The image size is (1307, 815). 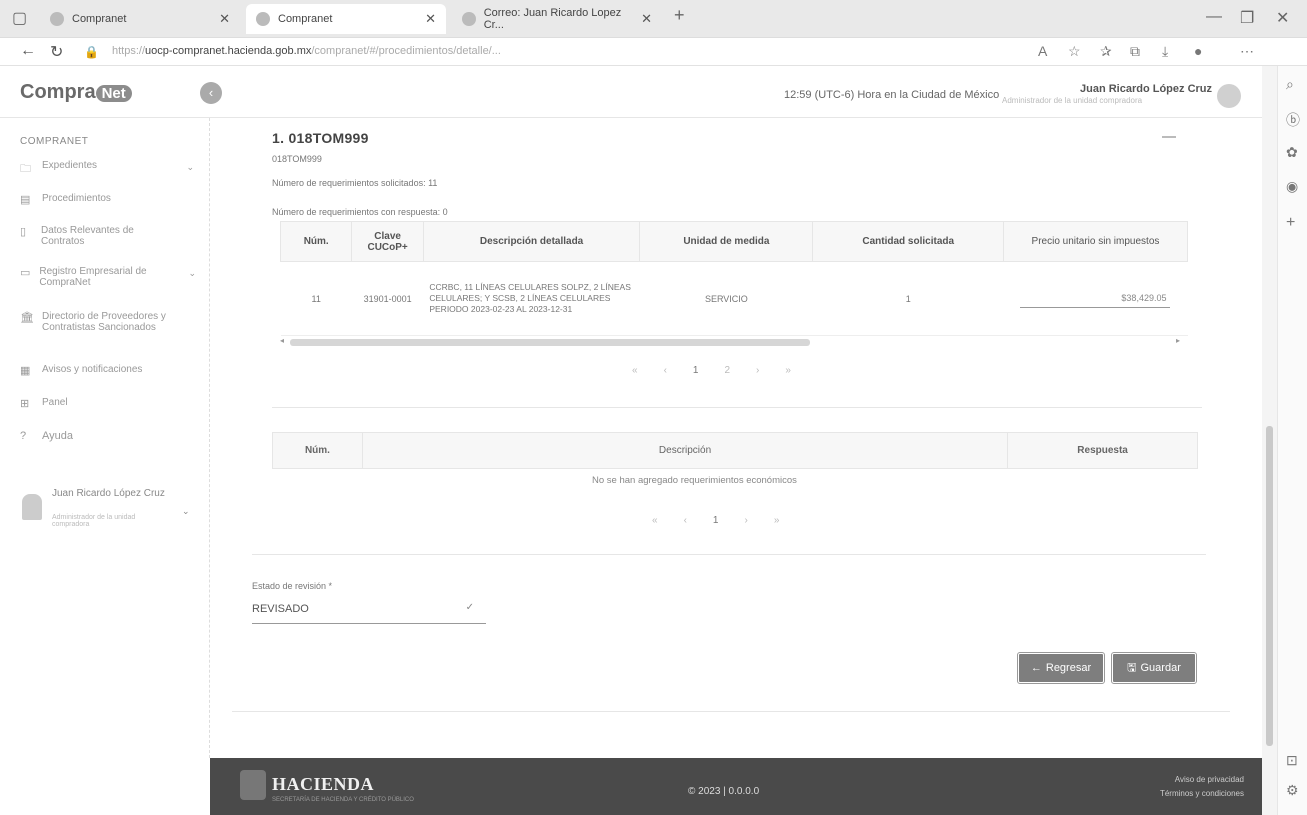 I want to click on table-horizontal-scrollbar: ◂ ▸, so click(x=730, y=341).